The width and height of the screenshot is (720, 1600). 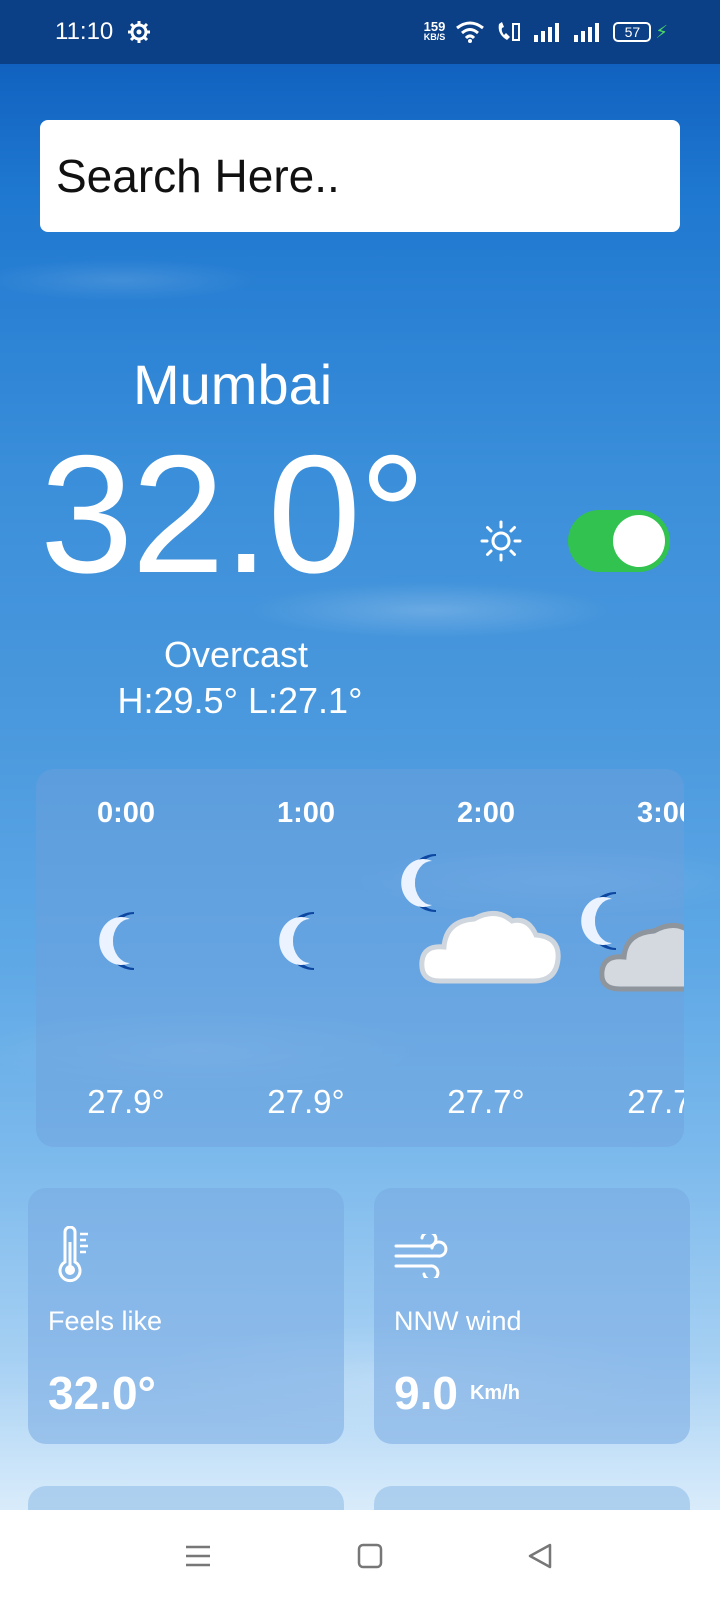 I want to click on status-bar: 11:10 159 KB/S 57 ⚡, so click(x=360, y=32).